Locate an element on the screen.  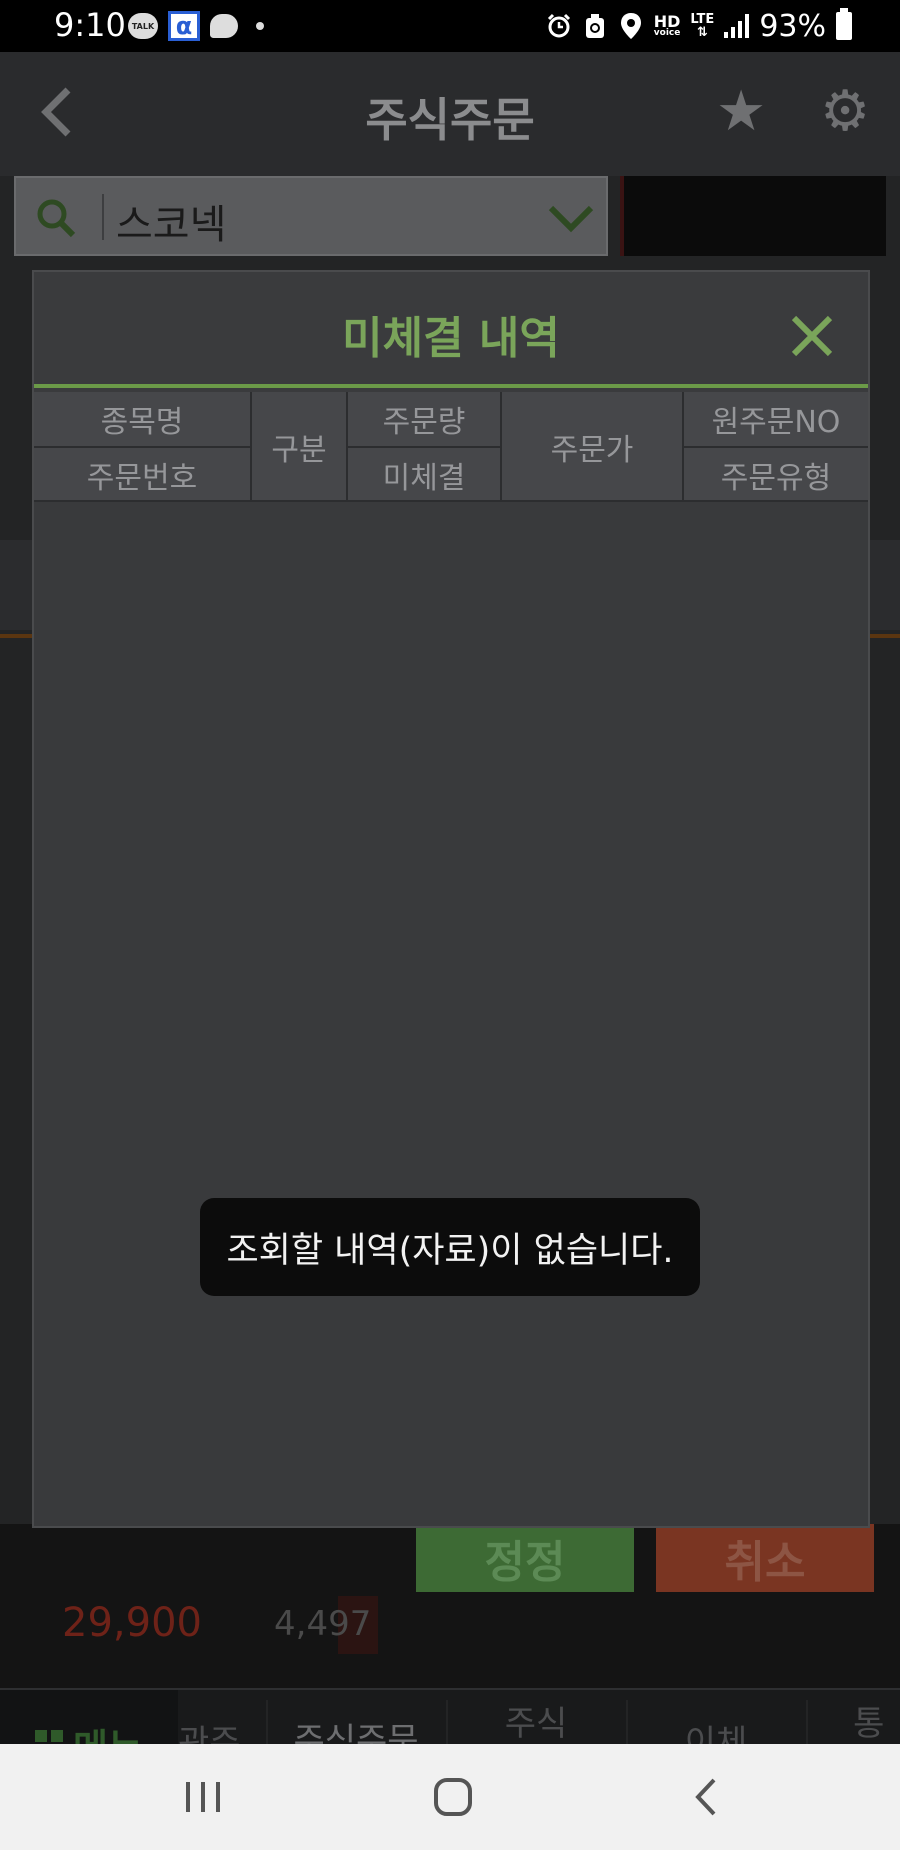
lte-icon: LTE ⇅ is located at coordinates (702, 26).